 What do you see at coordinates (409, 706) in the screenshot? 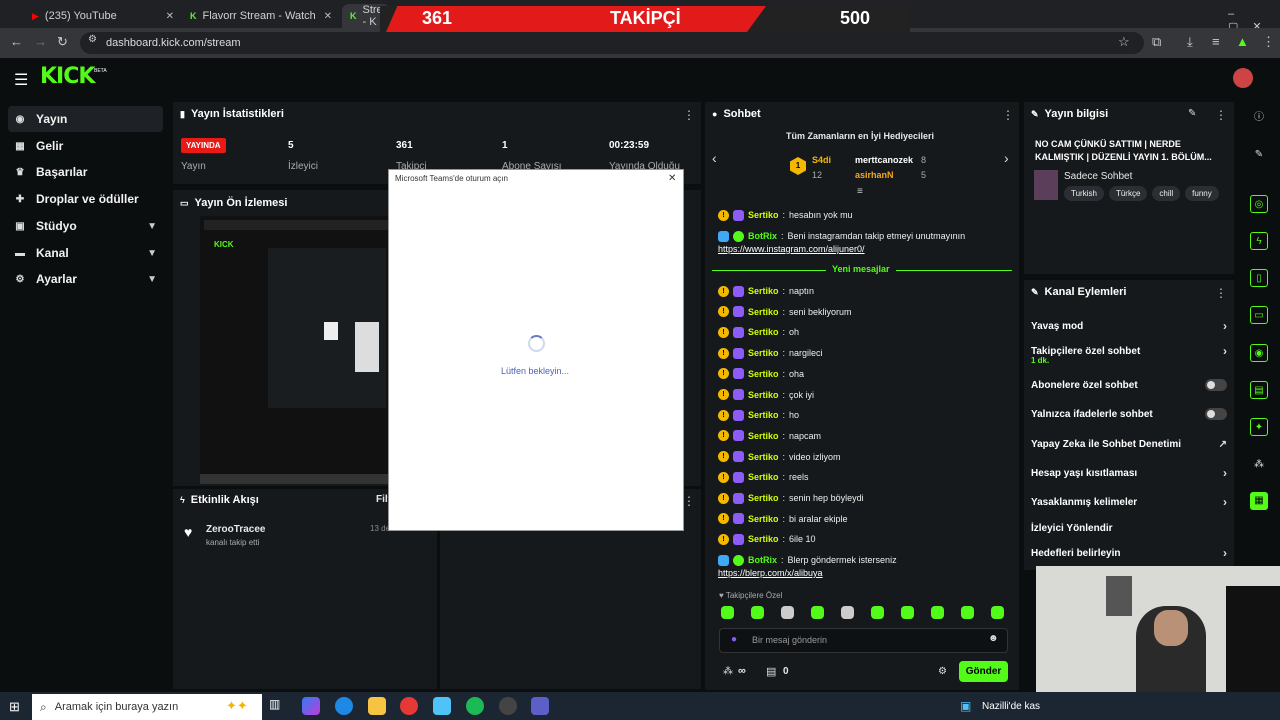
I see `chrome-icon` at bounding box center [409, 706].